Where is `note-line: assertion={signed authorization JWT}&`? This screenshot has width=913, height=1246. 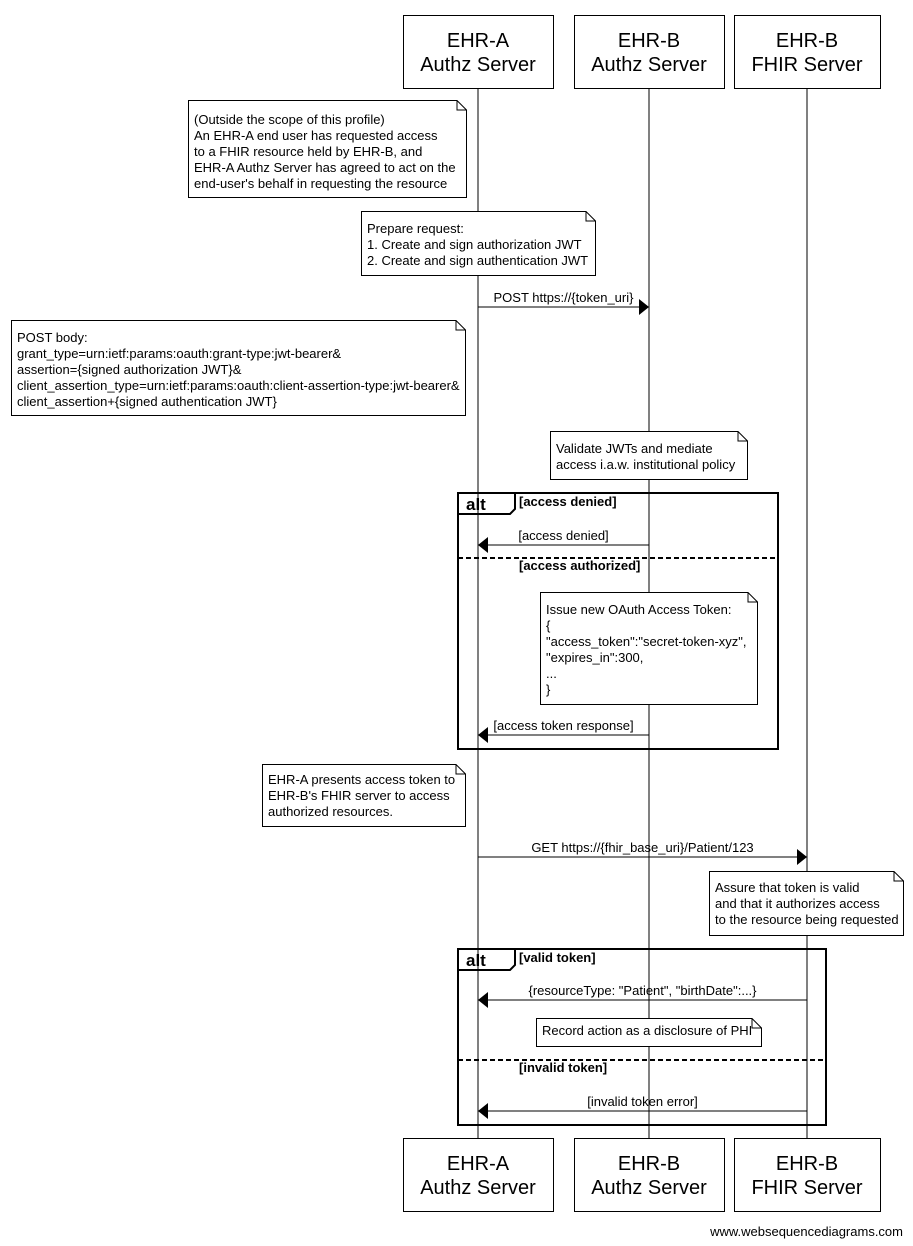 note-line: assertion={signed authorization JWT}& is located at coordinates (129, 369).